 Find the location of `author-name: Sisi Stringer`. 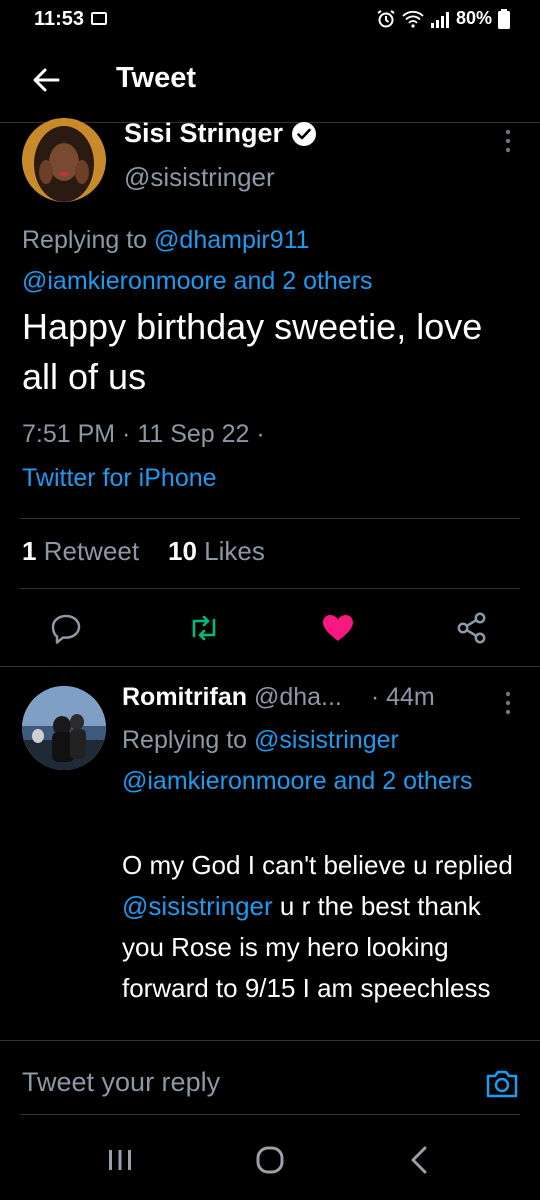

author-name: Sisi Stringer is located at coordinates (220, 133).